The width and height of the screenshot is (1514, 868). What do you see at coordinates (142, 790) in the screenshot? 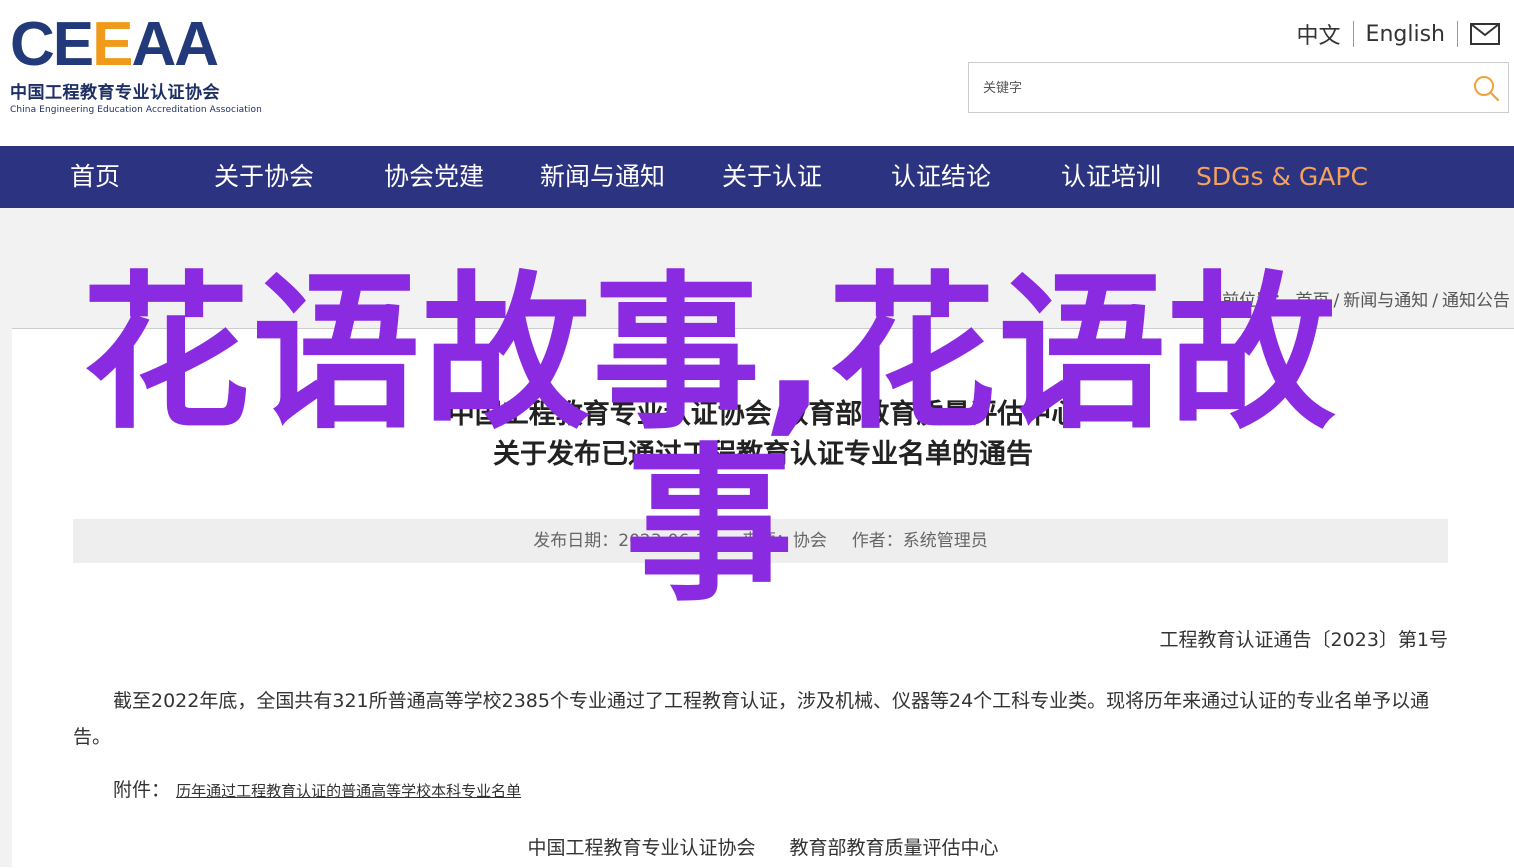
I see `attachment-label: 附件：` at bounding box center [142, 790].